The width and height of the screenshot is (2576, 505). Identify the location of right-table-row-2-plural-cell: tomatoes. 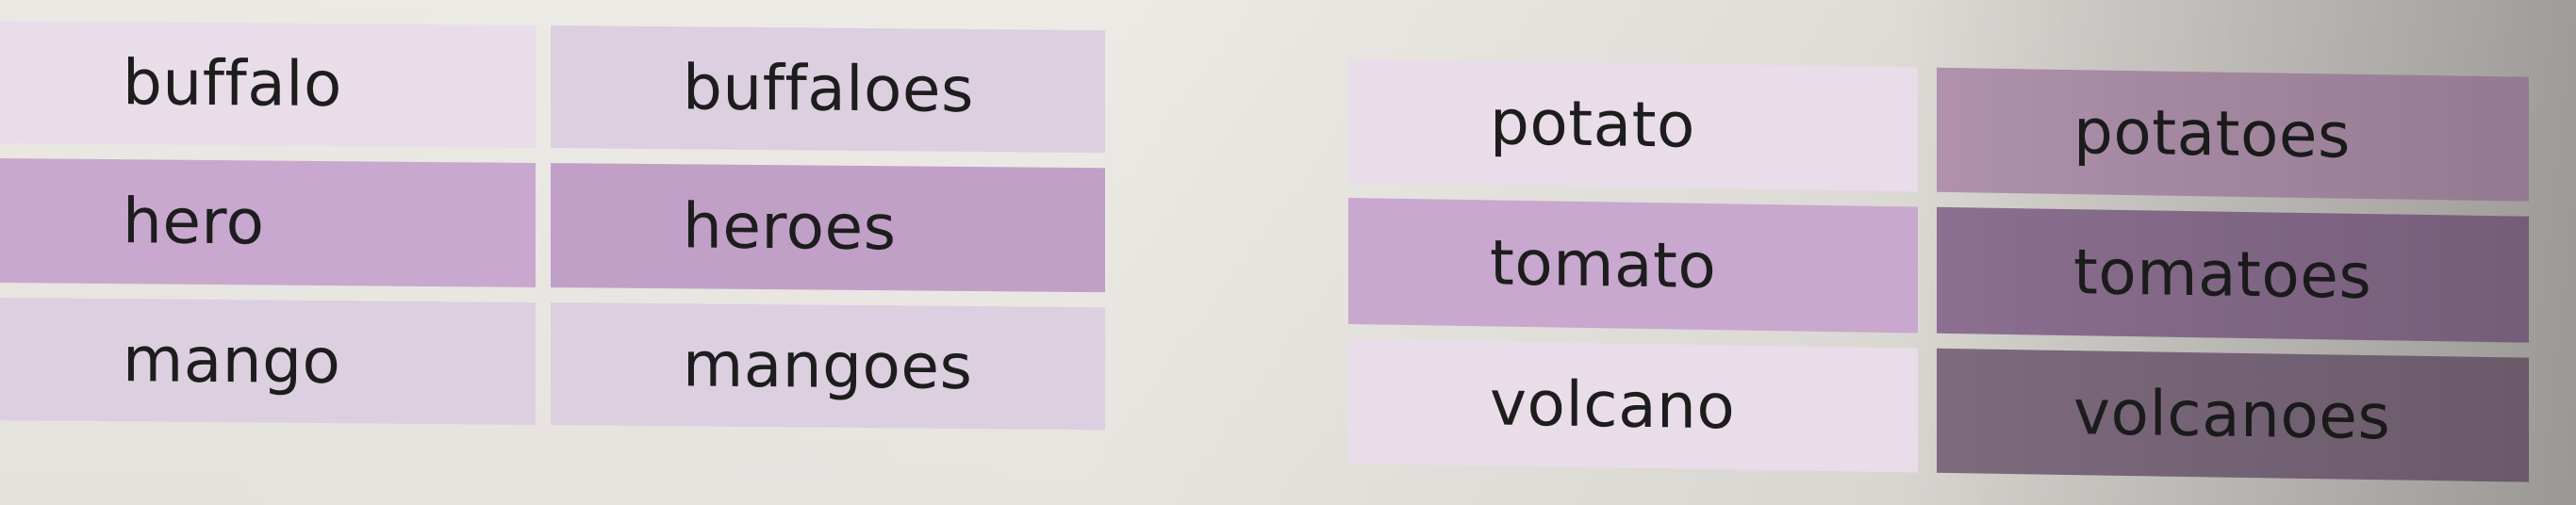
(2233, 274).